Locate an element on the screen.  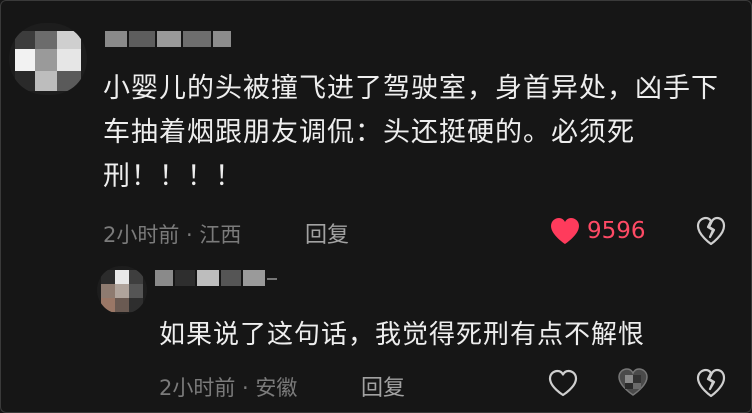
avatar is located at coordinates (48, 59).